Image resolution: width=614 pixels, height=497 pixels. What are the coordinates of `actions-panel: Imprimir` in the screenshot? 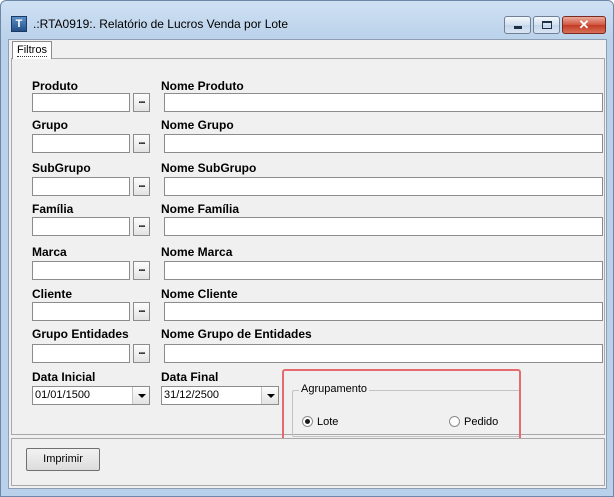 It's located at (308, 462).